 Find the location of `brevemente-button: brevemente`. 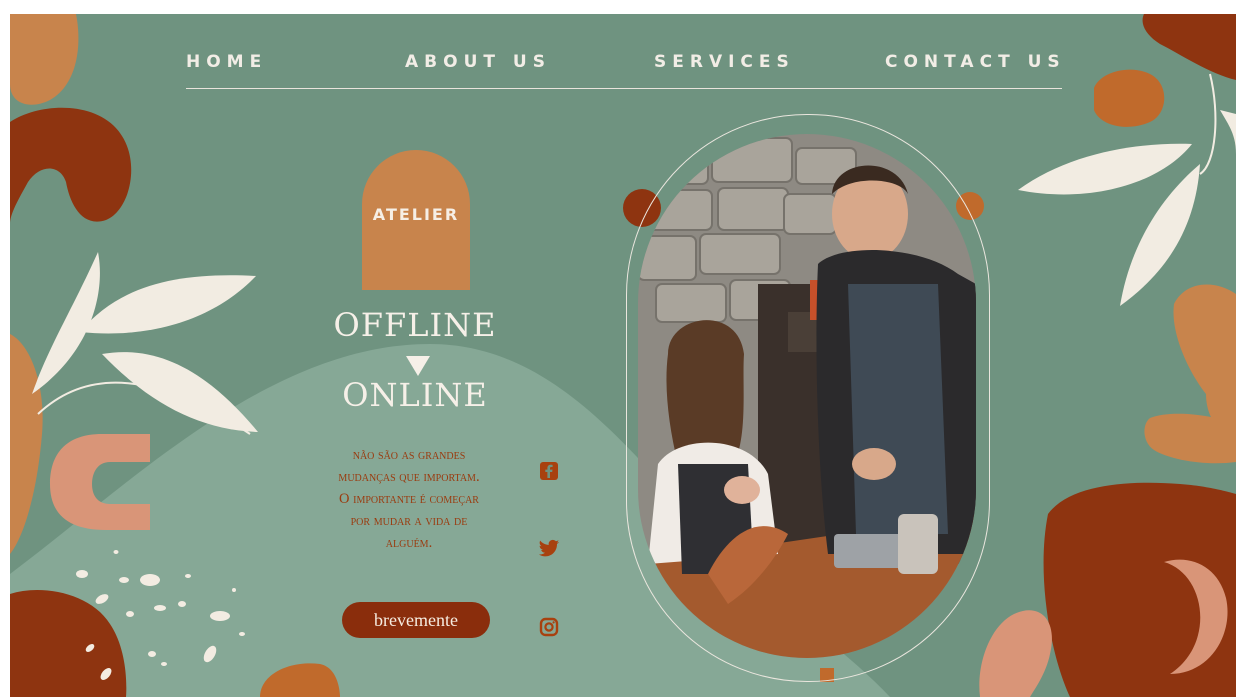

brevemente-button: brevemente is located at coordinates (416, 620).